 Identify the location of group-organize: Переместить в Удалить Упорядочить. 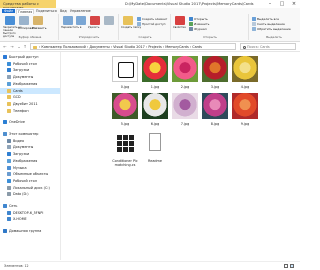
(89, 27).